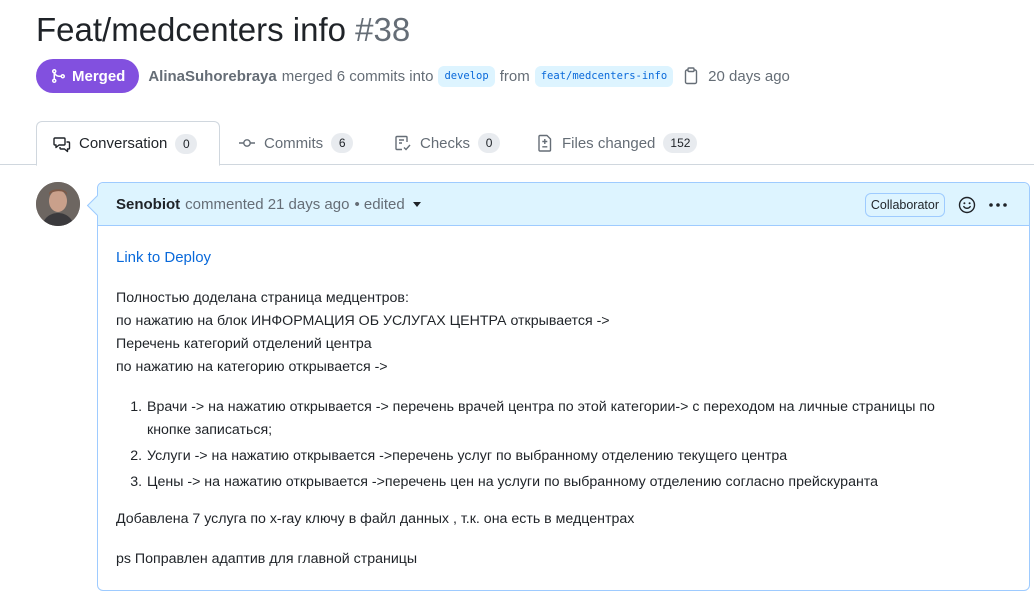 The width and height of the screenshot is (1034, 602). I want to click on smiley-icon, so click(967, 205).